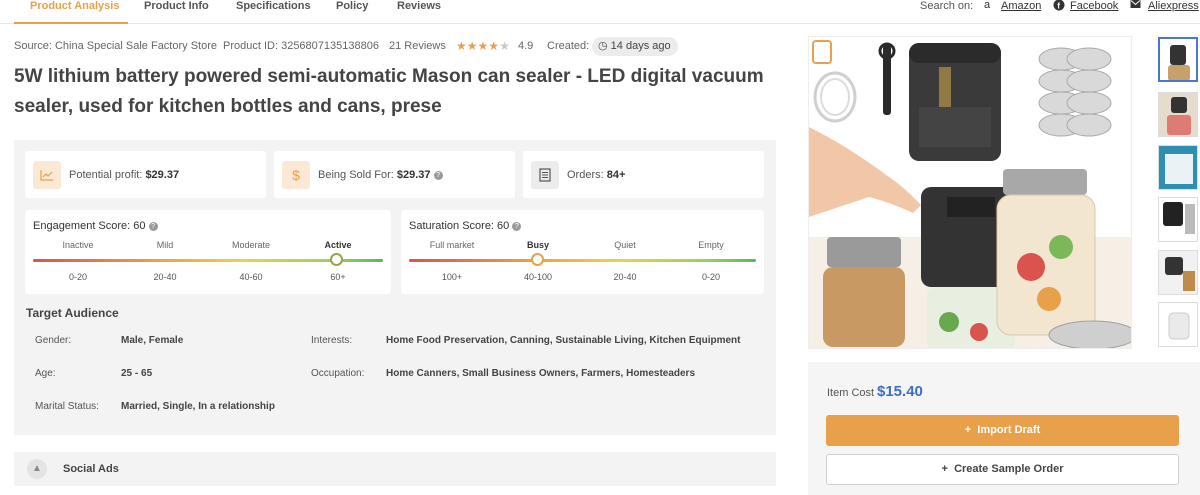 The height and width of the screenshot is (495, 1200). I want to click on target-audience-heading: Target Audience, so click(72, 313).